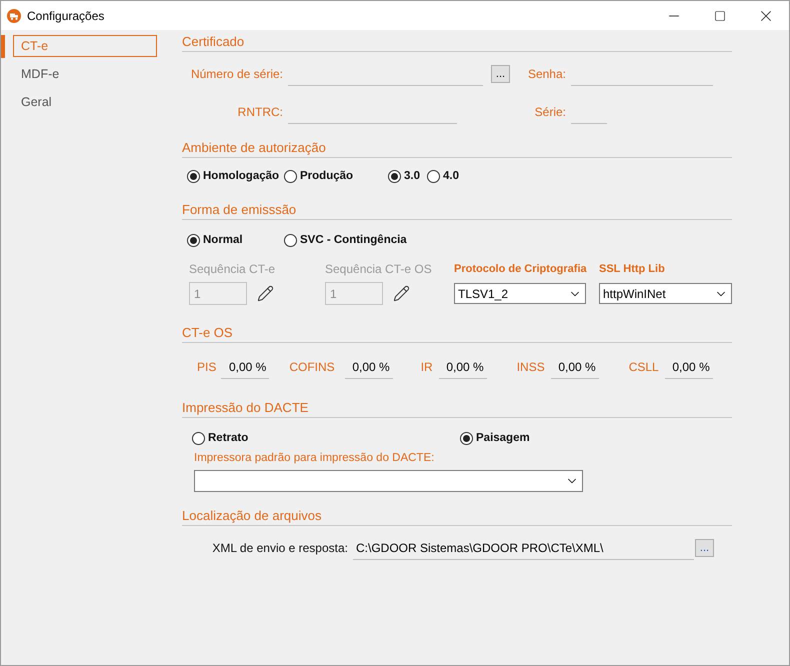 The image size is (790, 666). I want to click on radio-label: 3.0, so click(412, 176).